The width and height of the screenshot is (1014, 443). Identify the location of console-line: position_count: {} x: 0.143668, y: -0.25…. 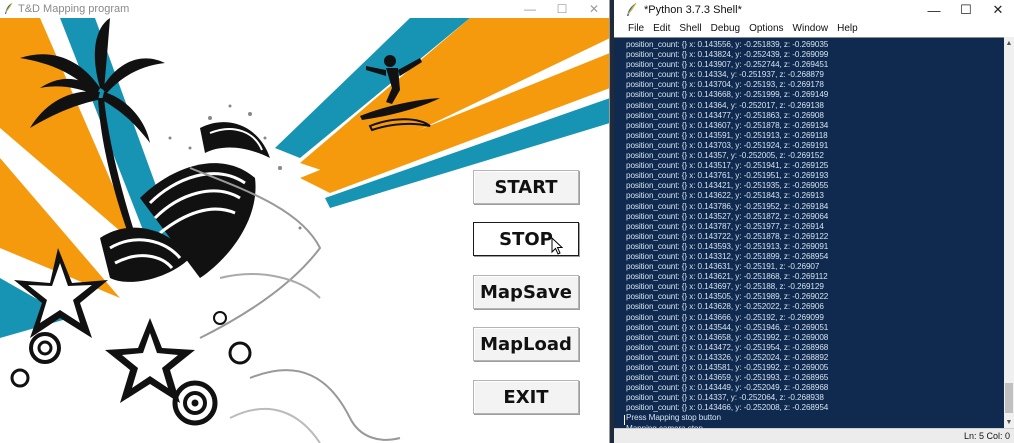
(727, 95).